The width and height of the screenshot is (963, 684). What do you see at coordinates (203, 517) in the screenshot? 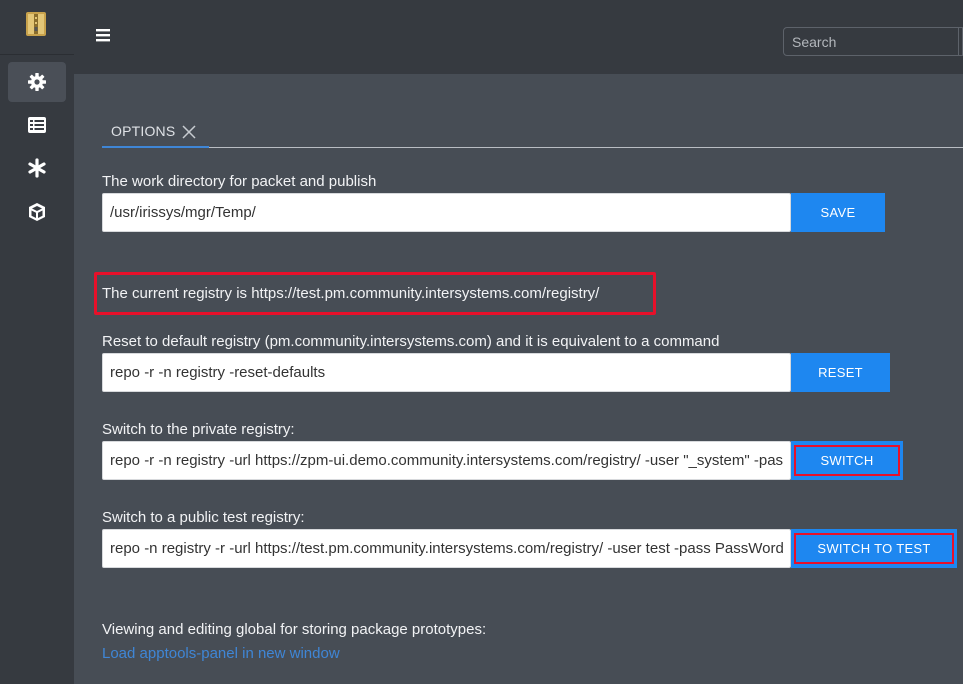
I see `public-test-registry-label: Switch to a public test registry:` at bounding box center [203, 517].